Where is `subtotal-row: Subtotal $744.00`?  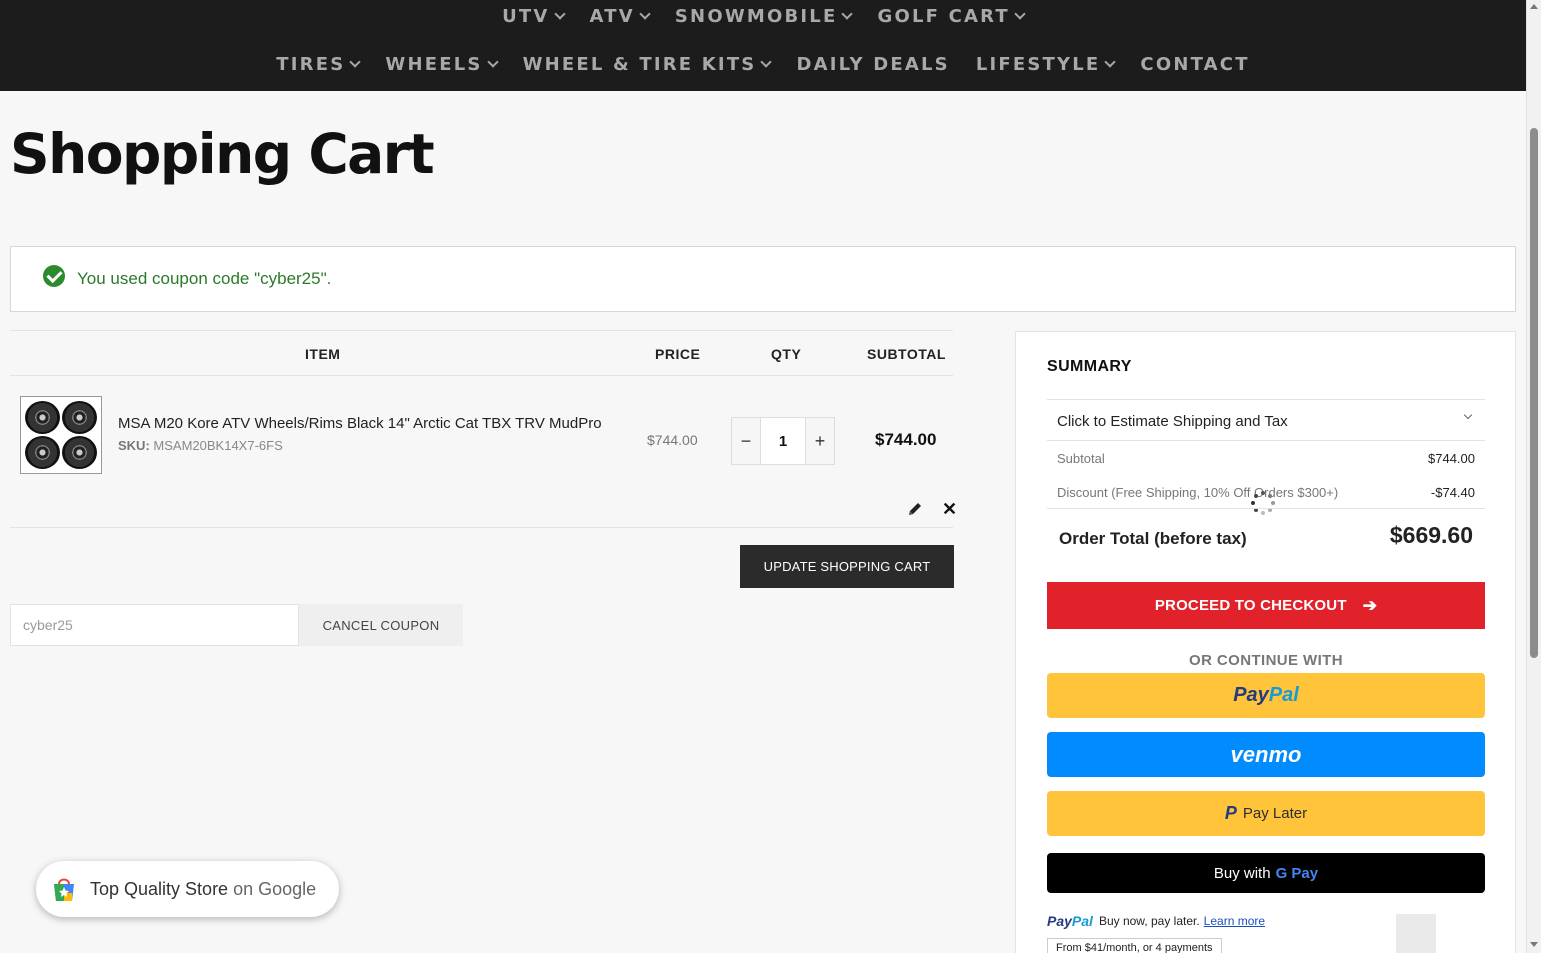 subtotal-row: Subtotal $744.00 is located at coordinates (1266, 458).